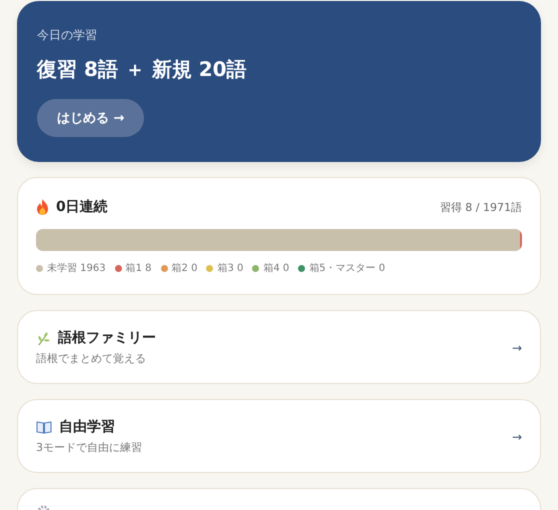 The width and height of the screenshot is (558, 510). I want to click on menu-card: 自由学習 3モードで自由に練習 →, so click(279, 436).